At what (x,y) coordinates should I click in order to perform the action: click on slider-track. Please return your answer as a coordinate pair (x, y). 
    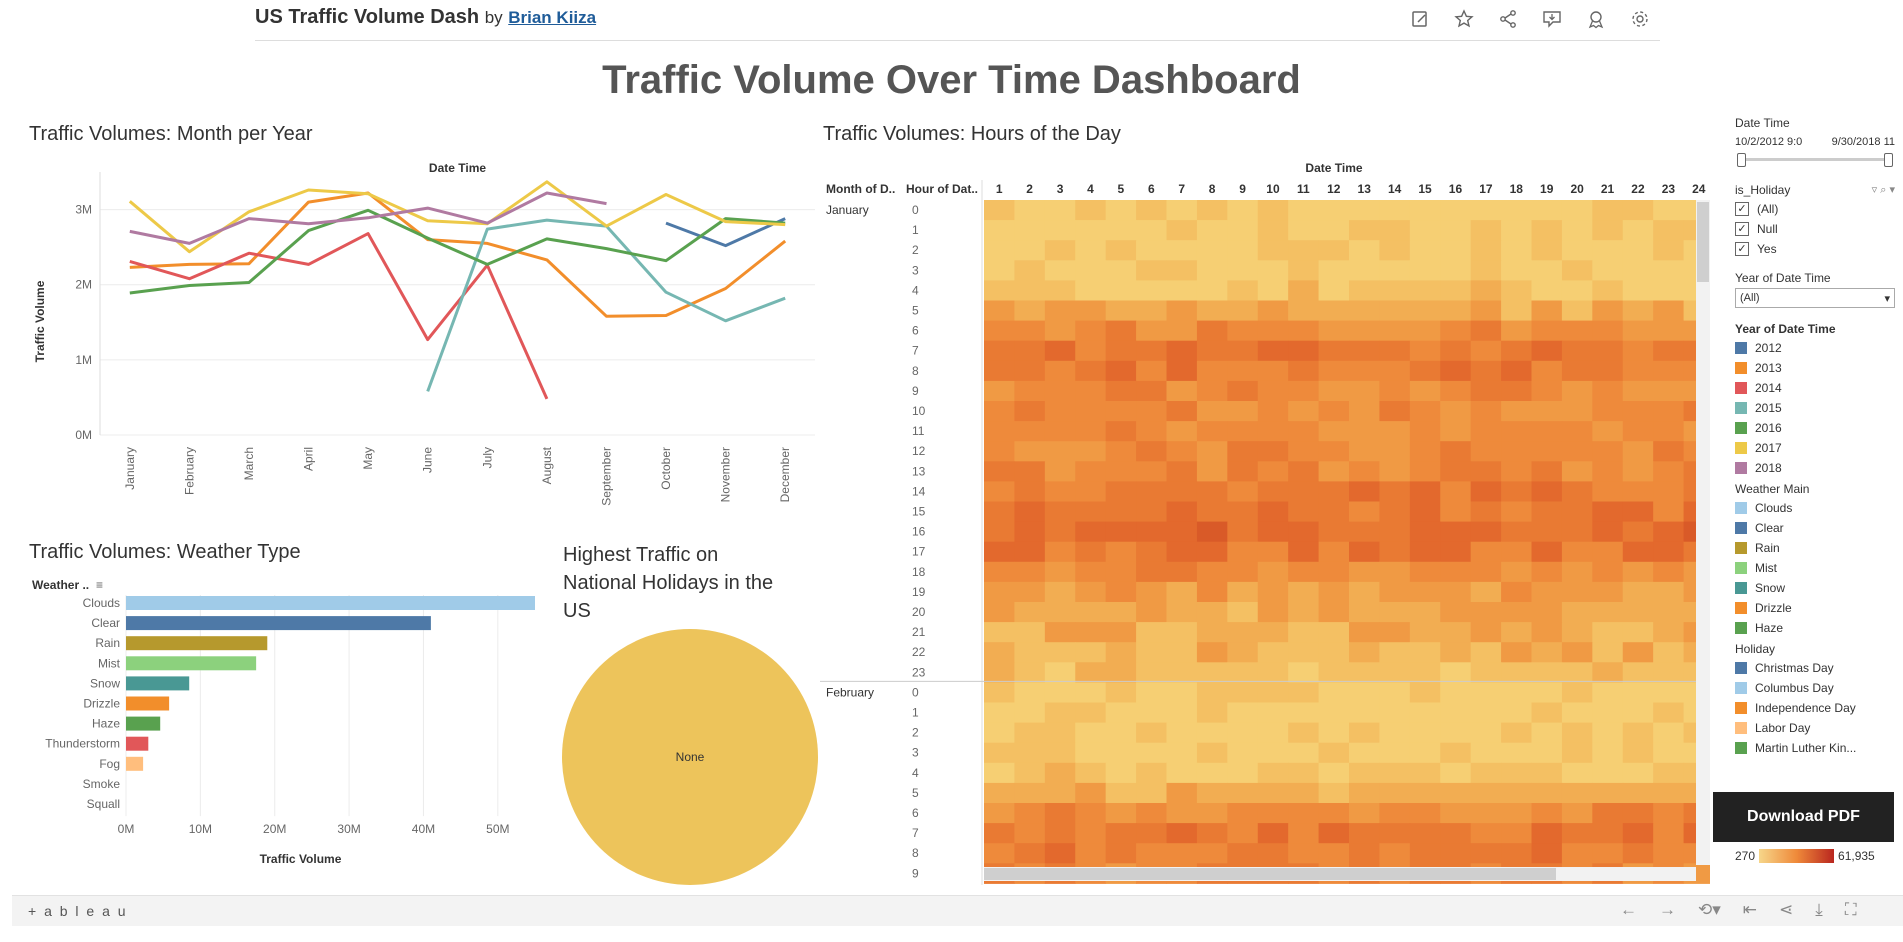
    Looking at the image, I should click on (1815, 159).